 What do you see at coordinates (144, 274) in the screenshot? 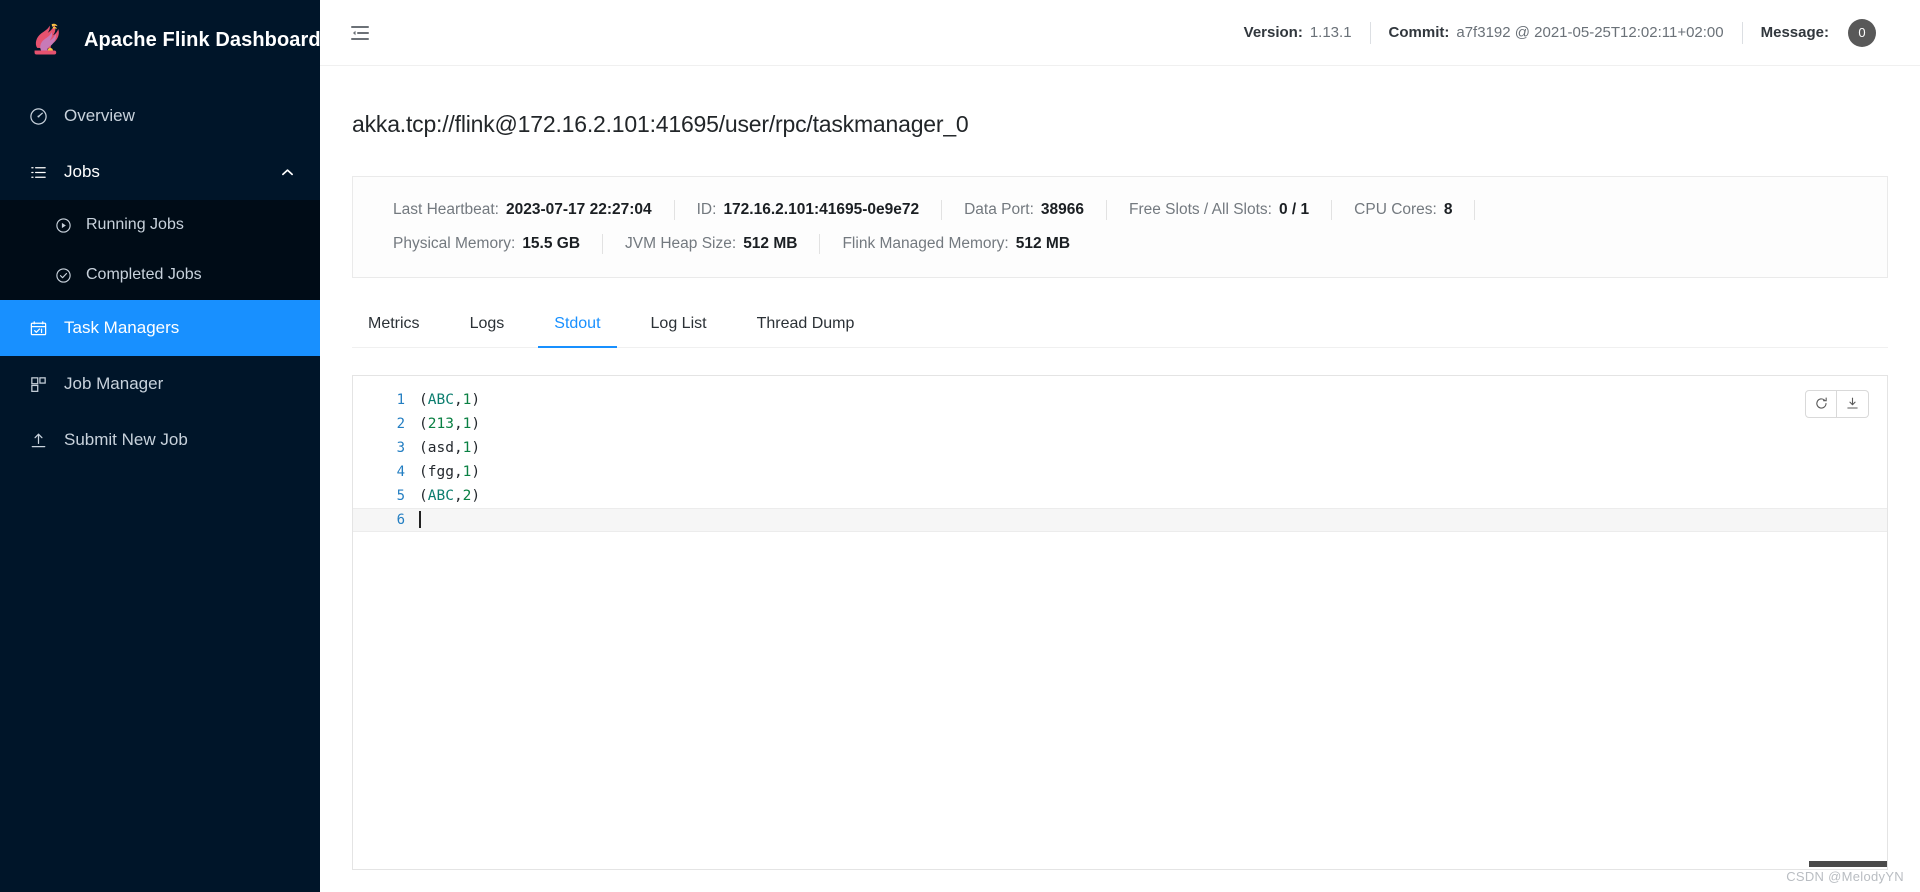
I see `sidebar-subitem-label: Completed Jobs` at bounding box center [144, 274].